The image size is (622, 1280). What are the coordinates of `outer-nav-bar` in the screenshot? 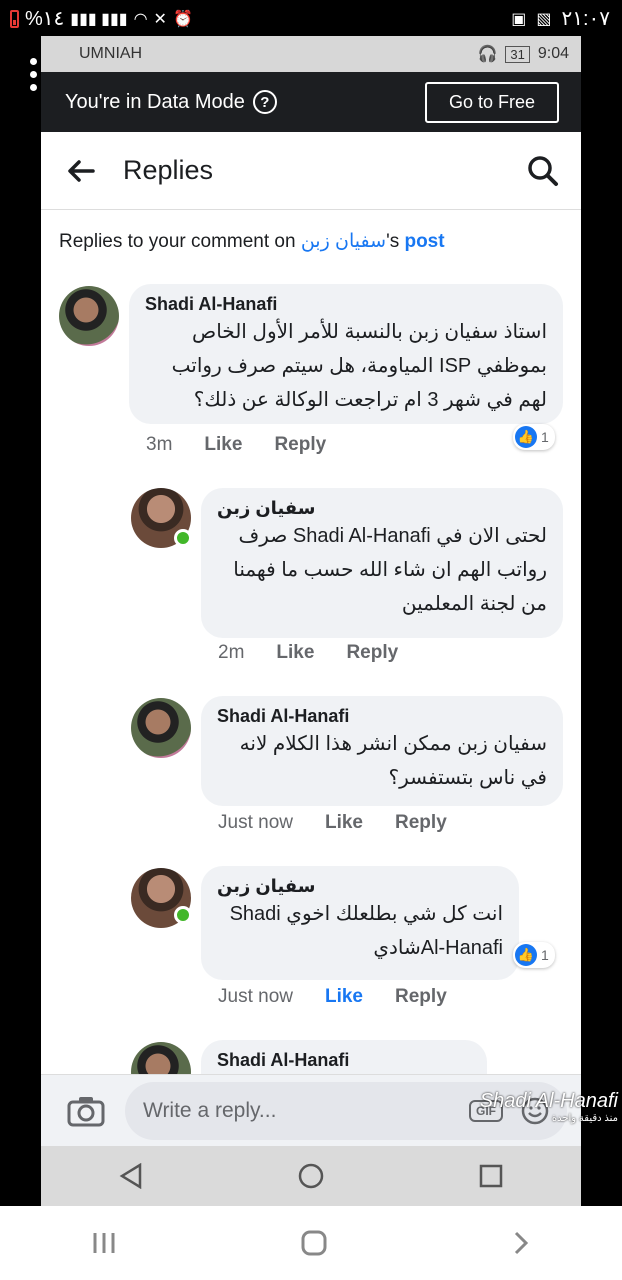 It's located at (311, 1243).